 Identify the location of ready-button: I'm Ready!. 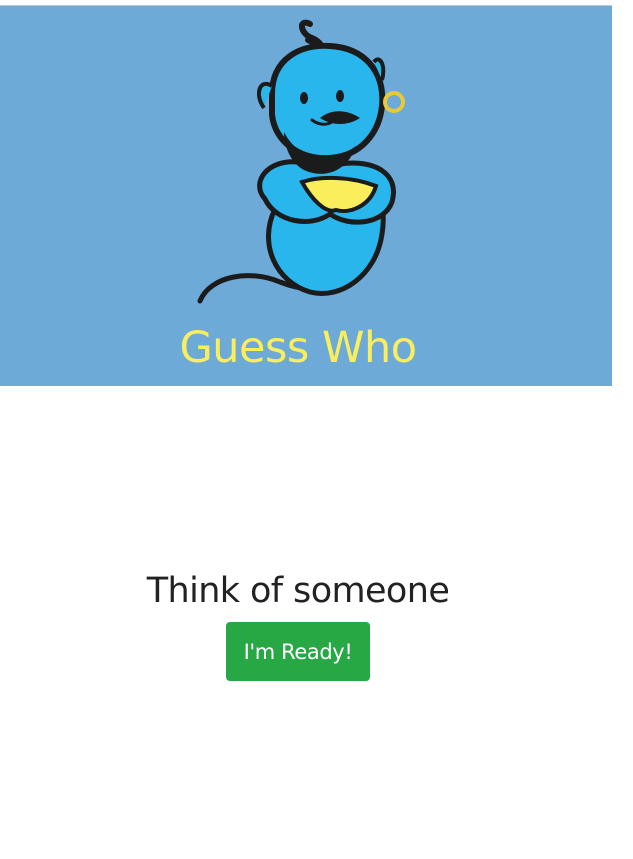
(298, 651).